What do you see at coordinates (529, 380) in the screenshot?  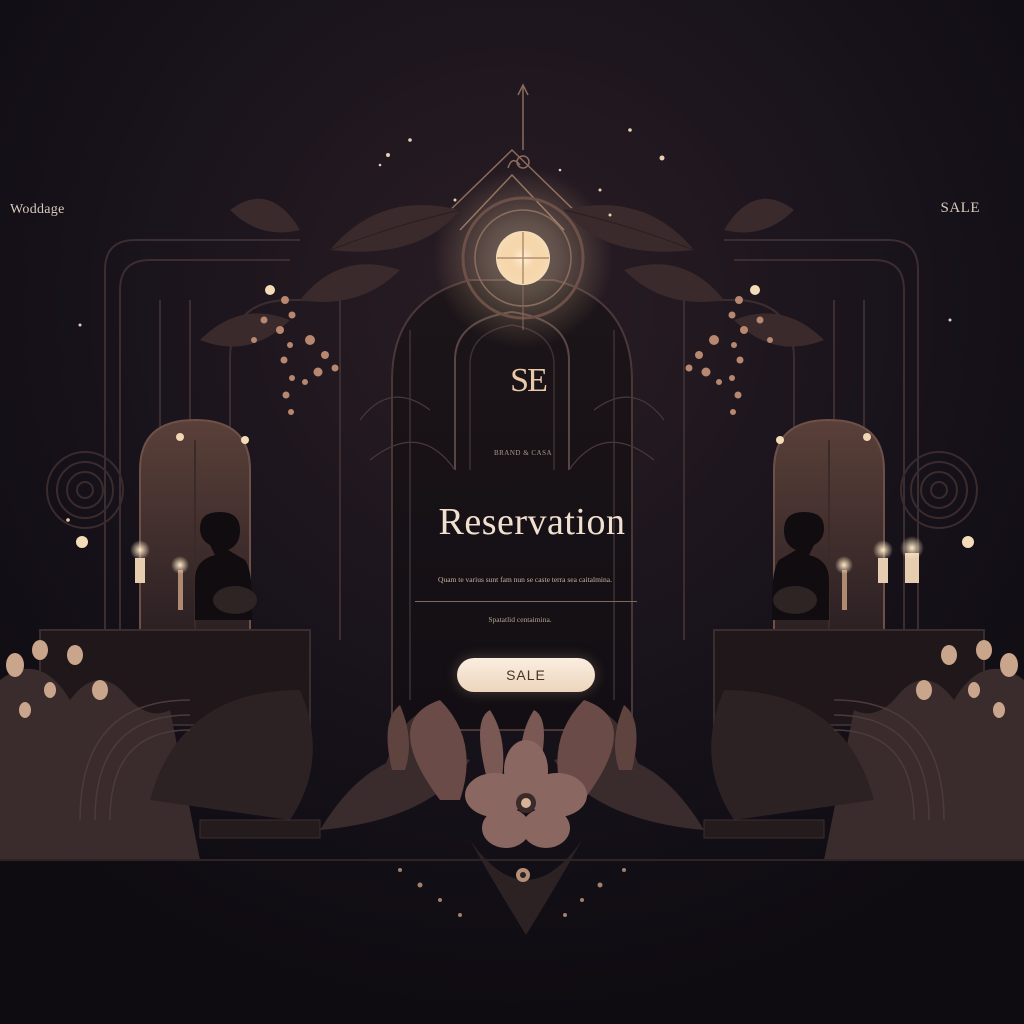 I see `monogram-logo: SE` at bounding box center [529, 380].